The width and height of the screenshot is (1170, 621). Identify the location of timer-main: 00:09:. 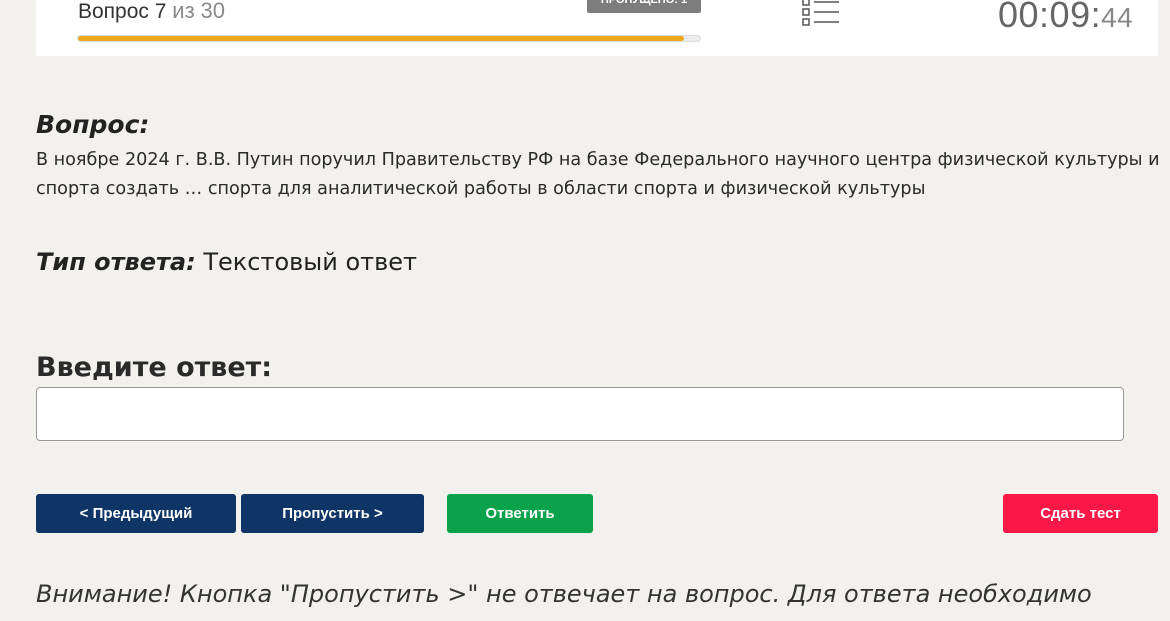
(1050, 17).